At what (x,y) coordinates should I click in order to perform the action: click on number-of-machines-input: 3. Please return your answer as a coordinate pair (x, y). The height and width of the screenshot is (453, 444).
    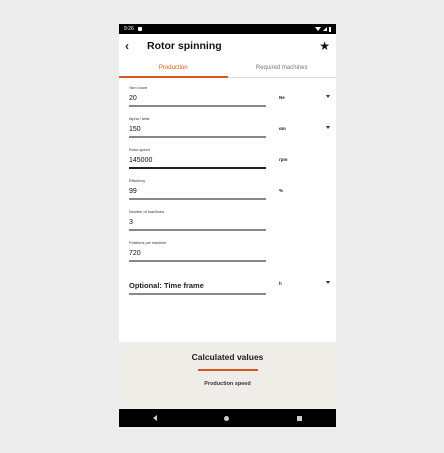
    Looking at the image, I should click on (131, 222).